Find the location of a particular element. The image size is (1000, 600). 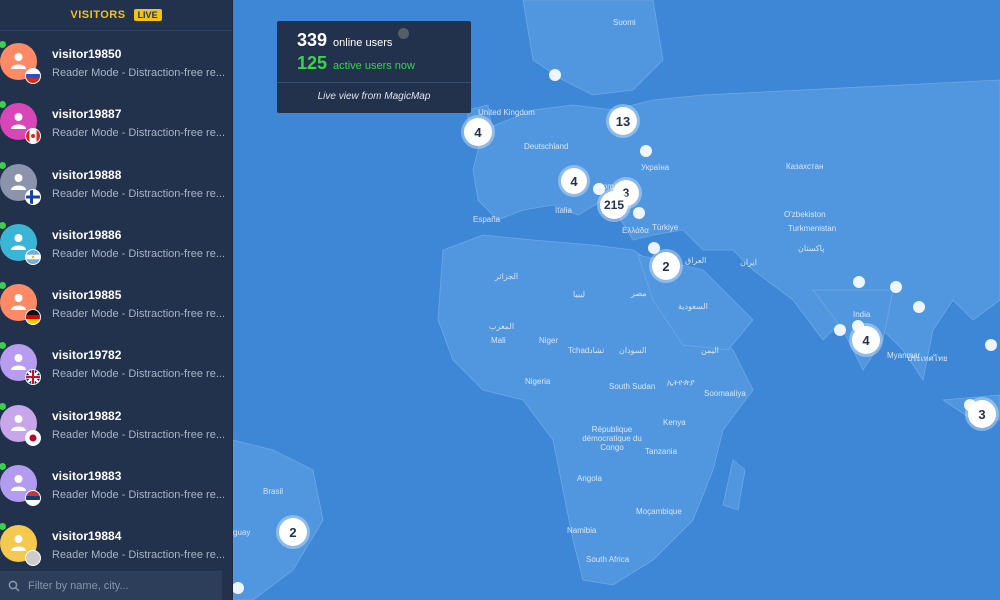

online-users-row: 339 online users is located at coordinates (344, 40).